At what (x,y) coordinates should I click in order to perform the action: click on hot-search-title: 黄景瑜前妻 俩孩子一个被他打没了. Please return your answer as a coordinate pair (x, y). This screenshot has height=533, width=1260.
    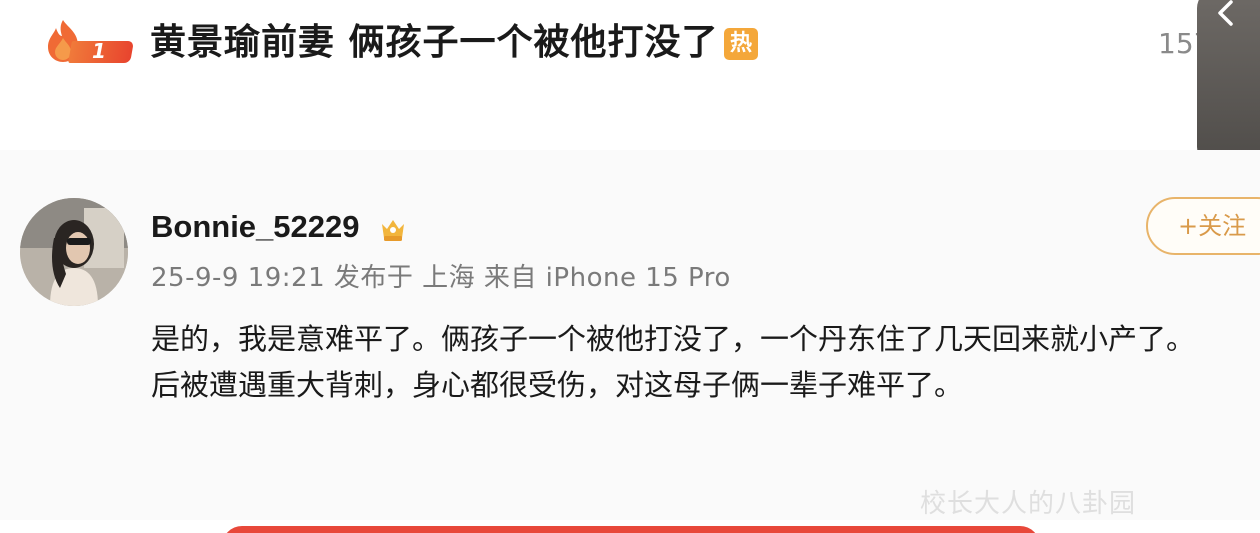
    Looking at the image, I should click on (434, 43).